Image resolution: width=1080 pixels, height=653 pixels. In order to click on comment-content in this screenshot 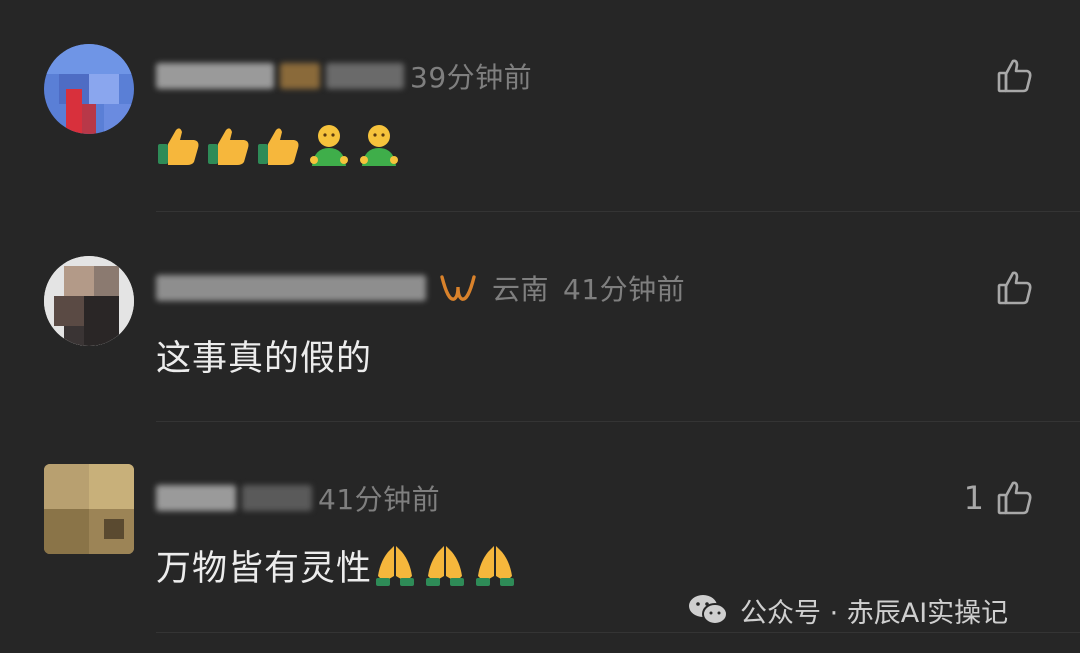, I will do `click(281, 145)`.